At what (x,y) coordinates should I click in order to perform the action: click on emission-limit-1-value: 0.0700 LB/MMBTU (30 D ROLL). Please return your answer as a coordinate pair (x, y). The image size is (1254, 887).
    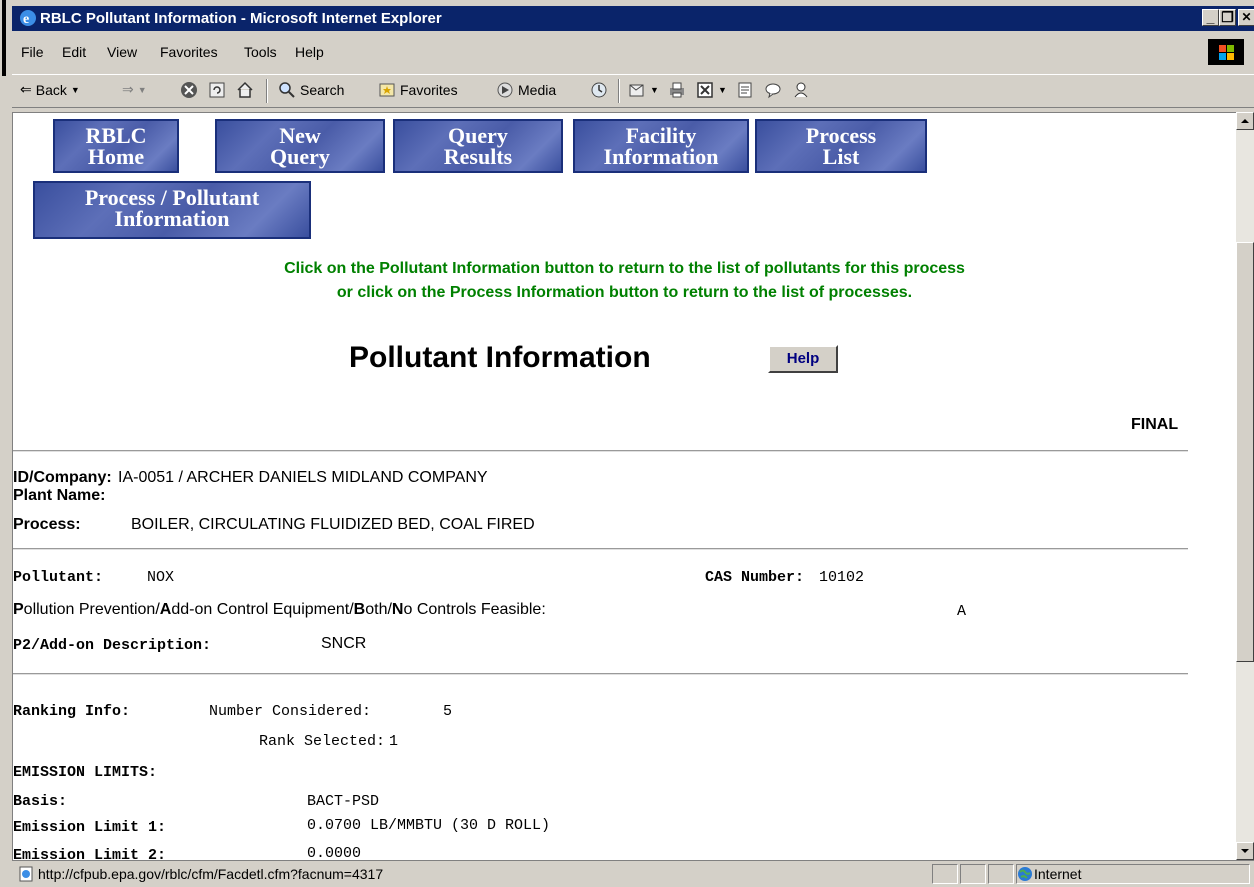
    Looking at the image, I should click on (429, 825).